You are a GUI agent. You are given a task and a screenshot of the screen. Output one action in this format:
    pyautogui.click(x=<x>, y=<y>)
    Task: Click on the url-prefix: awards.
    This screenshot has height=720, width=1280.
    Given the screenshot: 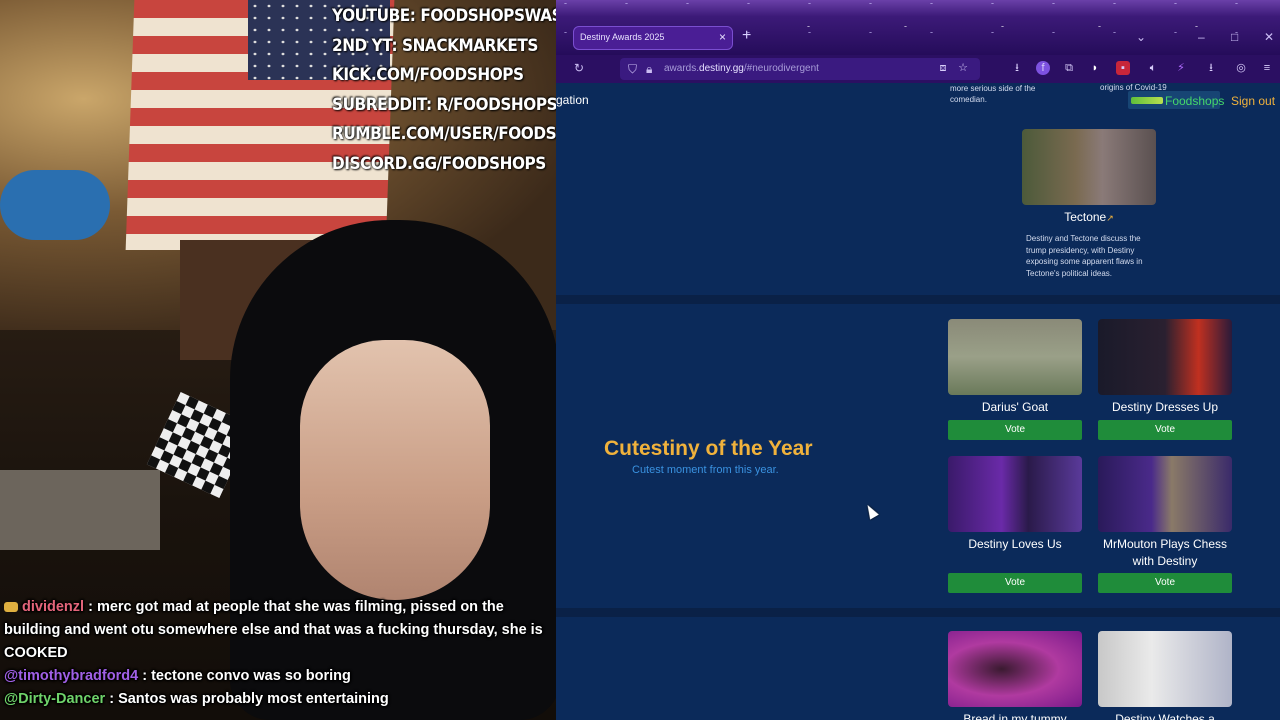 What is the action you would take?
    pyautogui.click(x=682, y=68)
    